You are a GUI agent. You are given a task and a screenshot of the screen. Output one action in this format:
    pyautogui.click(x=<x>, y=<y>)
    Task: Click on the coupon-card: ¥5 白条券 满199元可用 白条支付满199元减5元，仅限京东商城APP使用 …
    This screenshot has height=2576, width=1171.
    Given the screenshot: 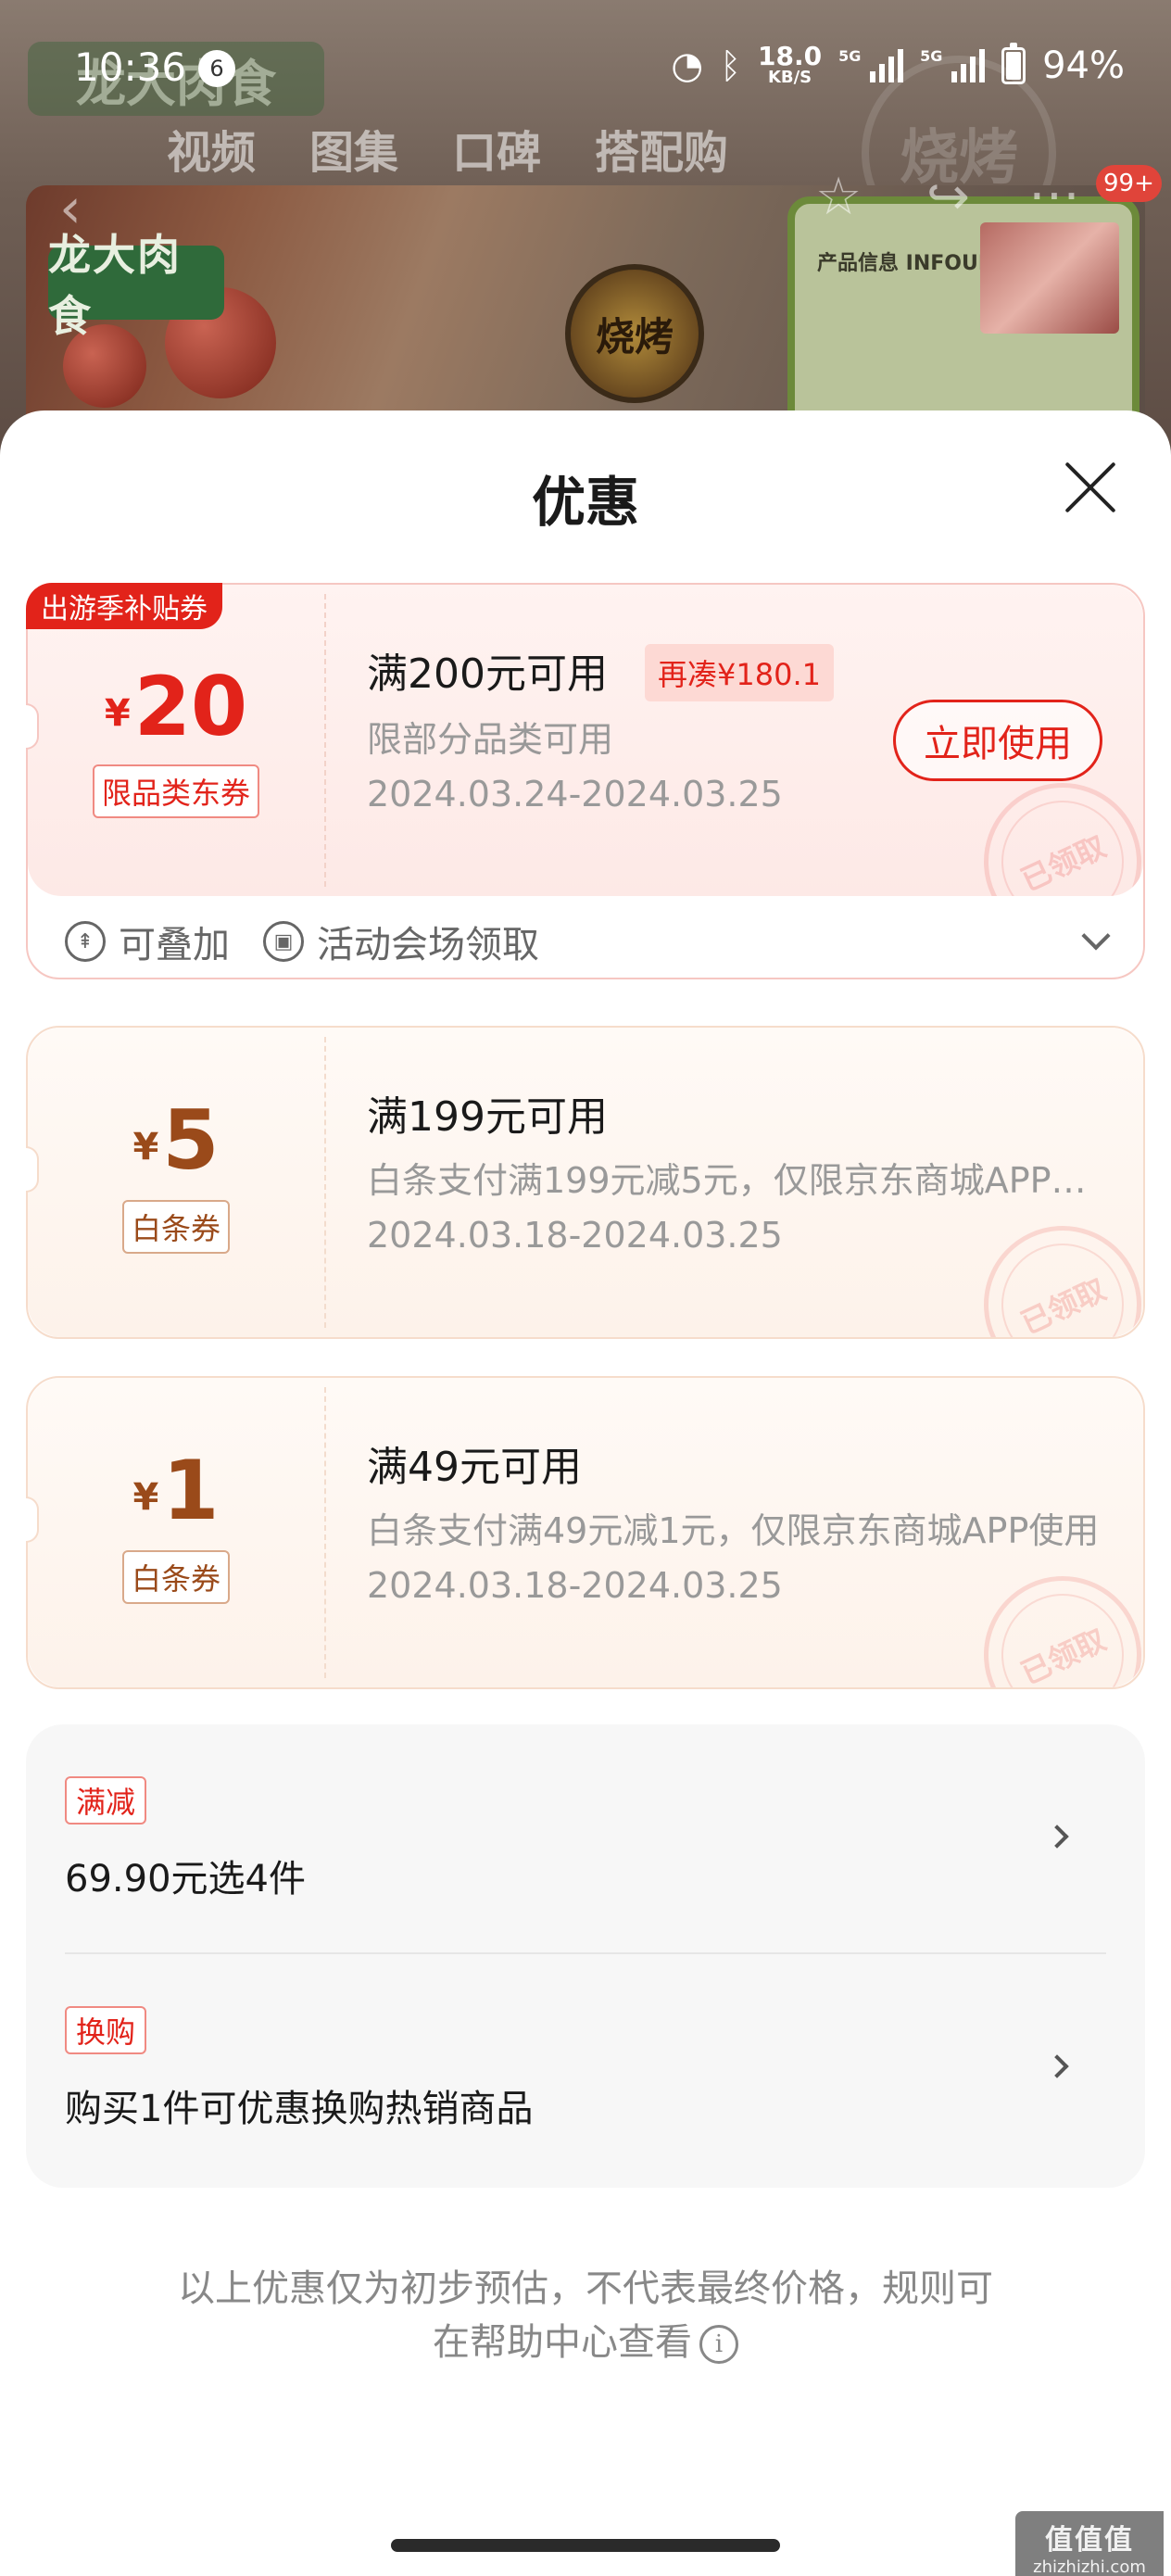 What is the action you would take?
    pyautogui.click(x=585, y=1183)
    